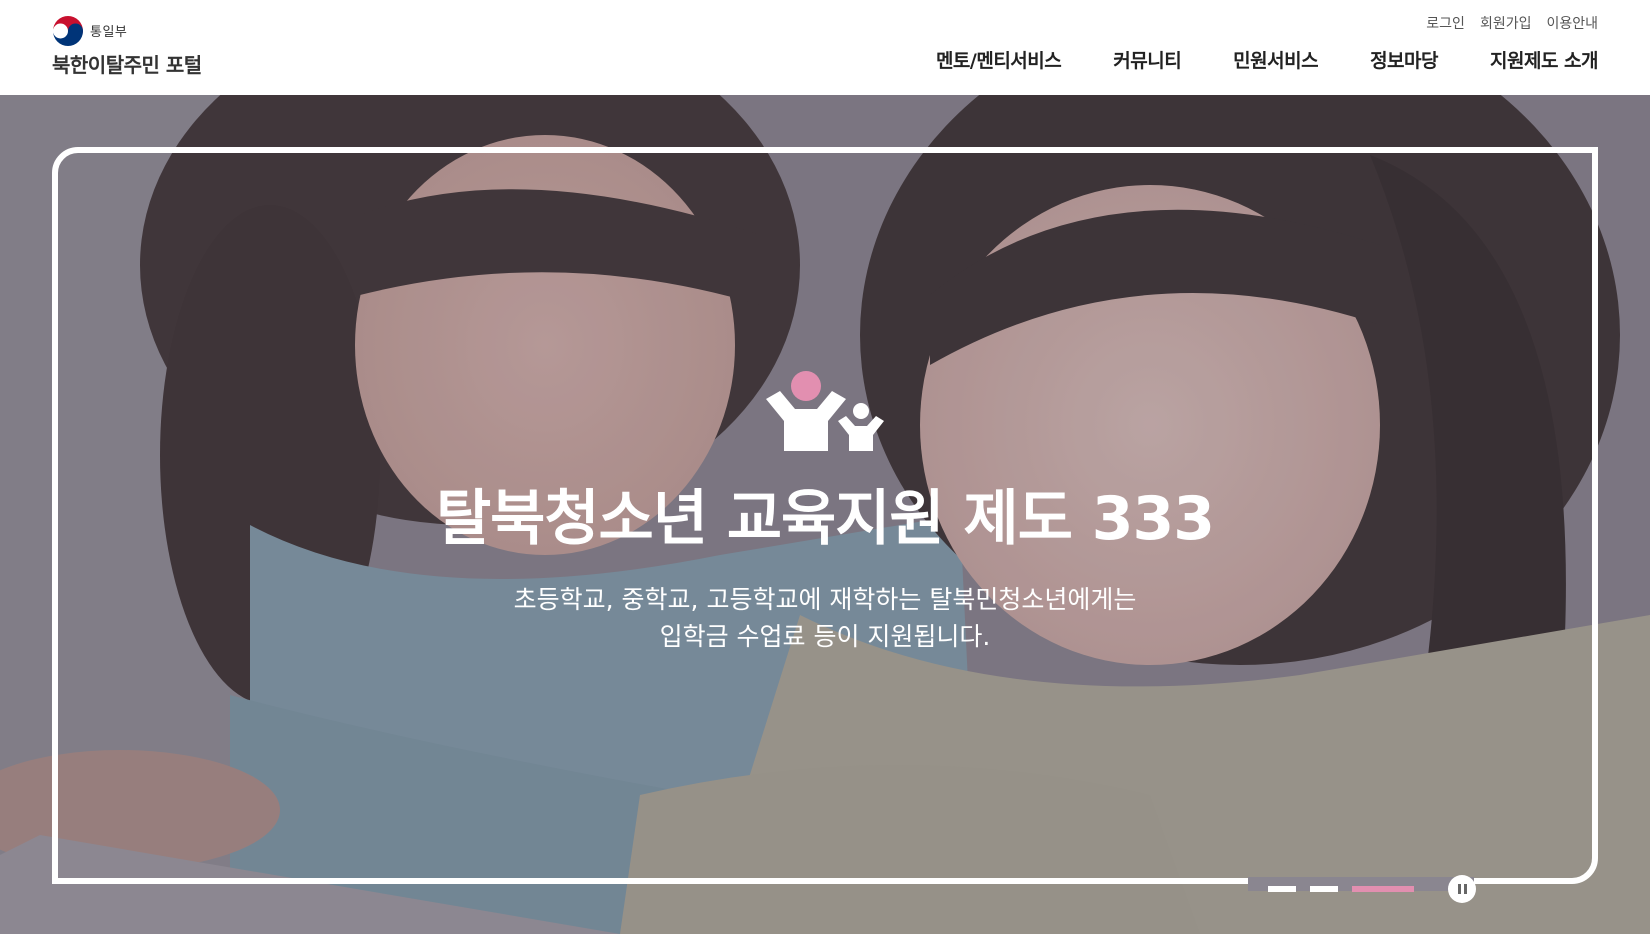 The height and width of the screenshot is (934, 1650). I want to click on login-link: 로그인, so click(1445, 23).